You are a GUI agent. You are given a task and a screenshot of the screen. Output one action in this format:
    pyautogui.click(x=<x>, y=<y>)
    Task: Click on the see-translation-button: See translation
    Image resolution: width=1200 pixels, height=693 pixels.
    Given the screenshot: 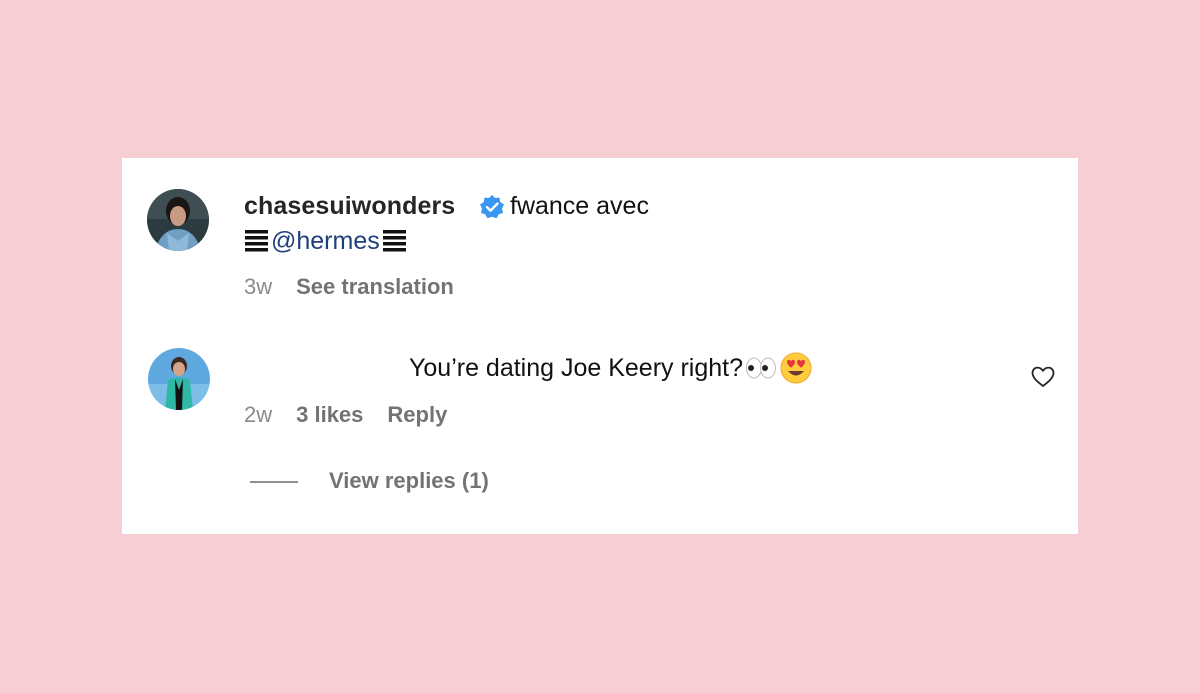 What is the action you would take?
    pyautogui.click(x=375, y=287)
    